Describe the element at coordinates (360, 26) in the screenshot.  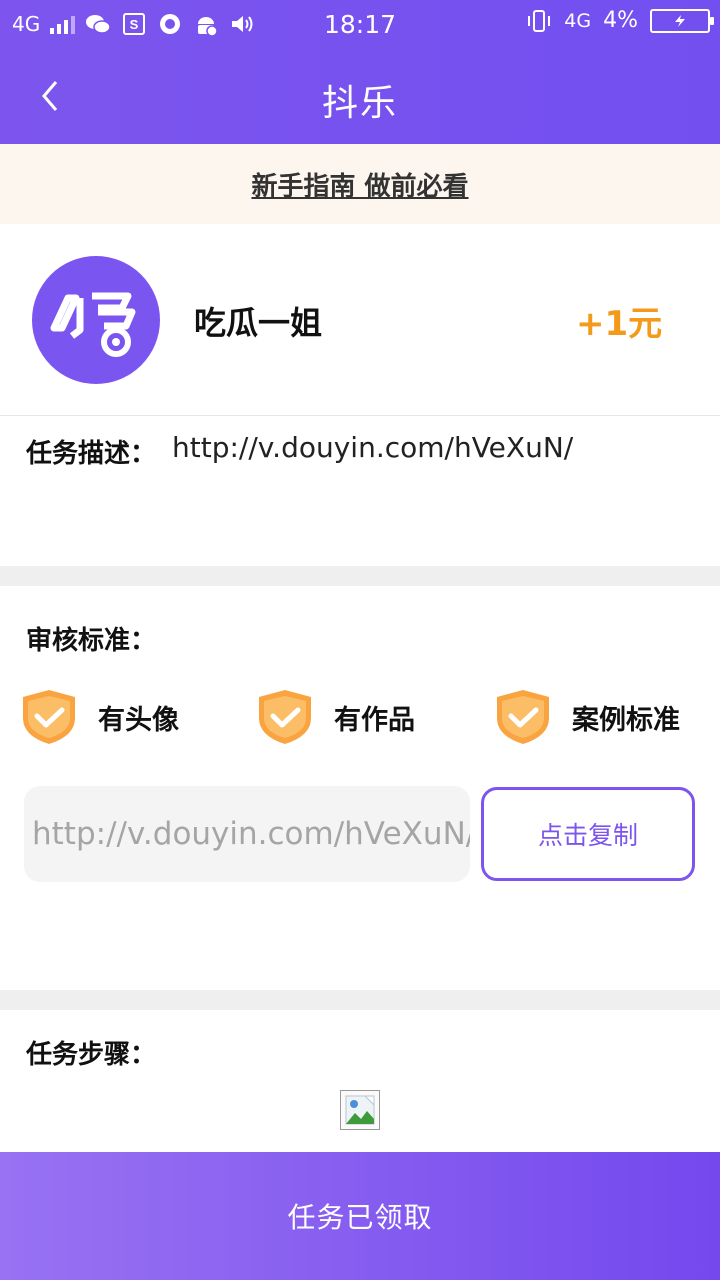
I see `status-bar: 4G S 18:17 4G 4%` at that location.